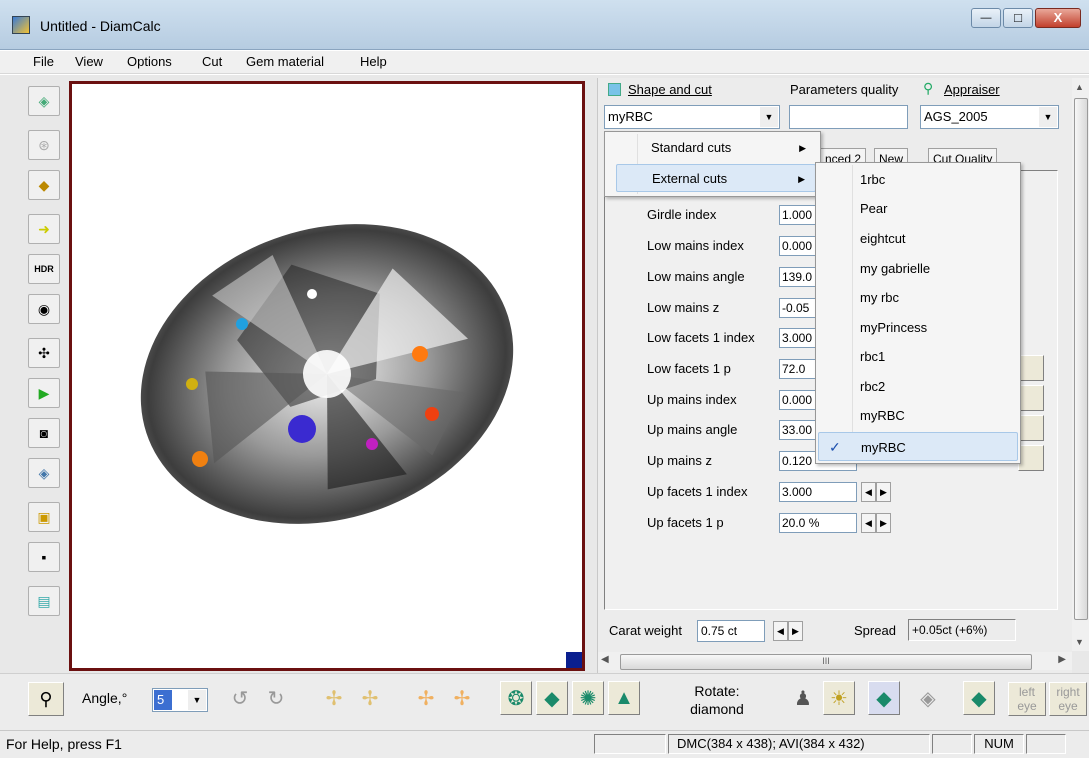 This screenshot has height=758, width=1089. I want to click on bottom-view-icon: ✺, so click(588, 698).